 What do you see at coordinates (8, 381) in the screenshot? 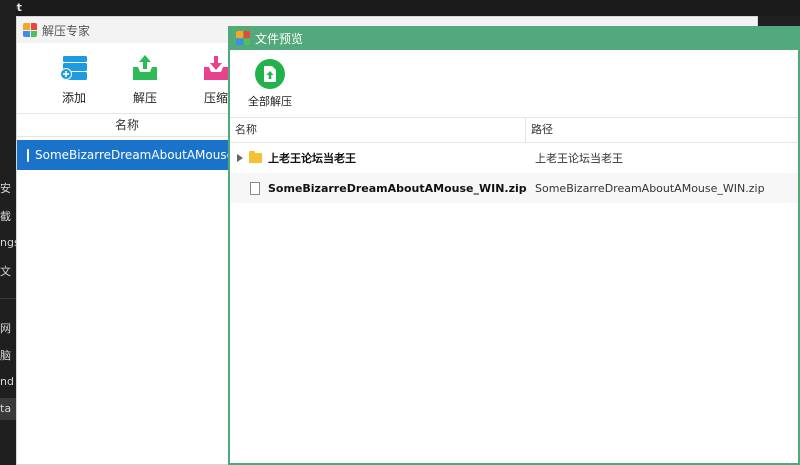
I see `background-item: nd` at bounding box center [8, 381].